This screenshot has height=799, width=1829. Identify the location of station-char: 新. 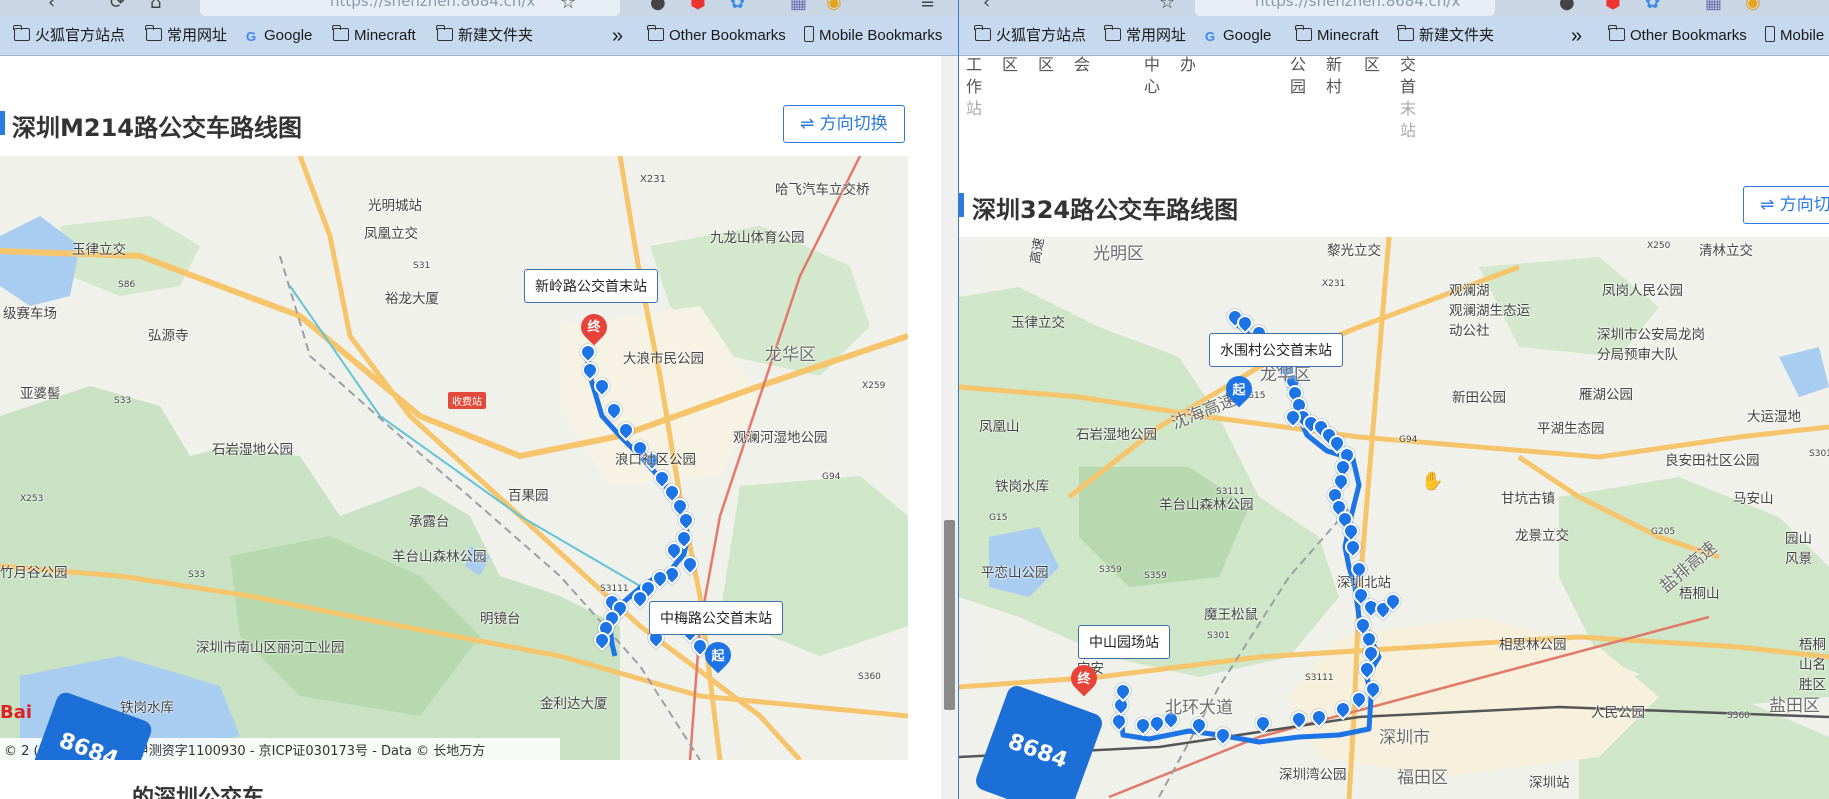
(1334, 64).